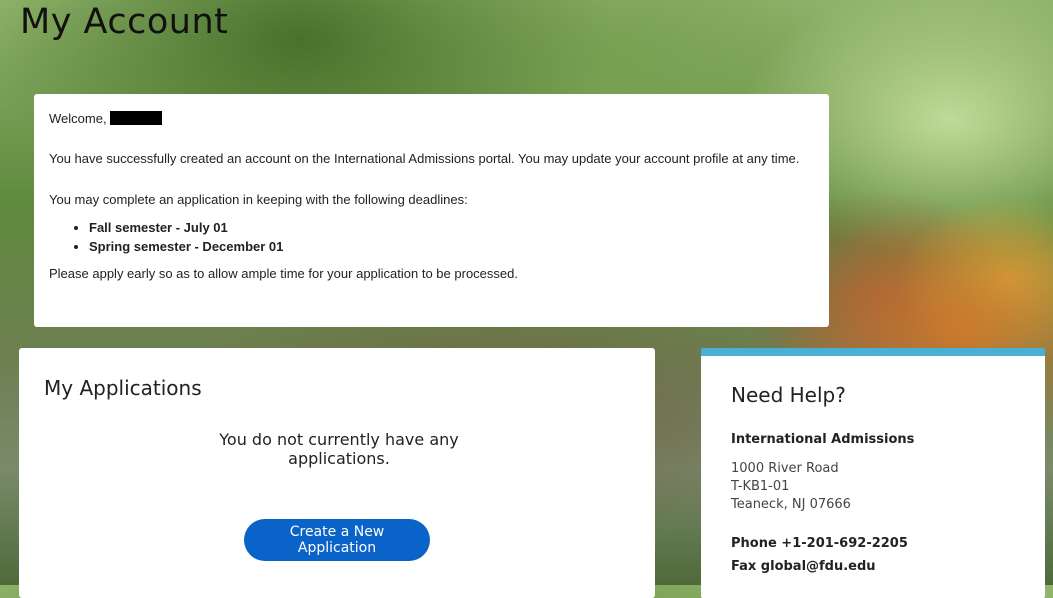 This screenshot has width=1053, height=598. What do you see at coordinates (451, 227) in the screenshot?
I see `deadline-item: Fall semester - July 01` at bounding box center [451, 227].